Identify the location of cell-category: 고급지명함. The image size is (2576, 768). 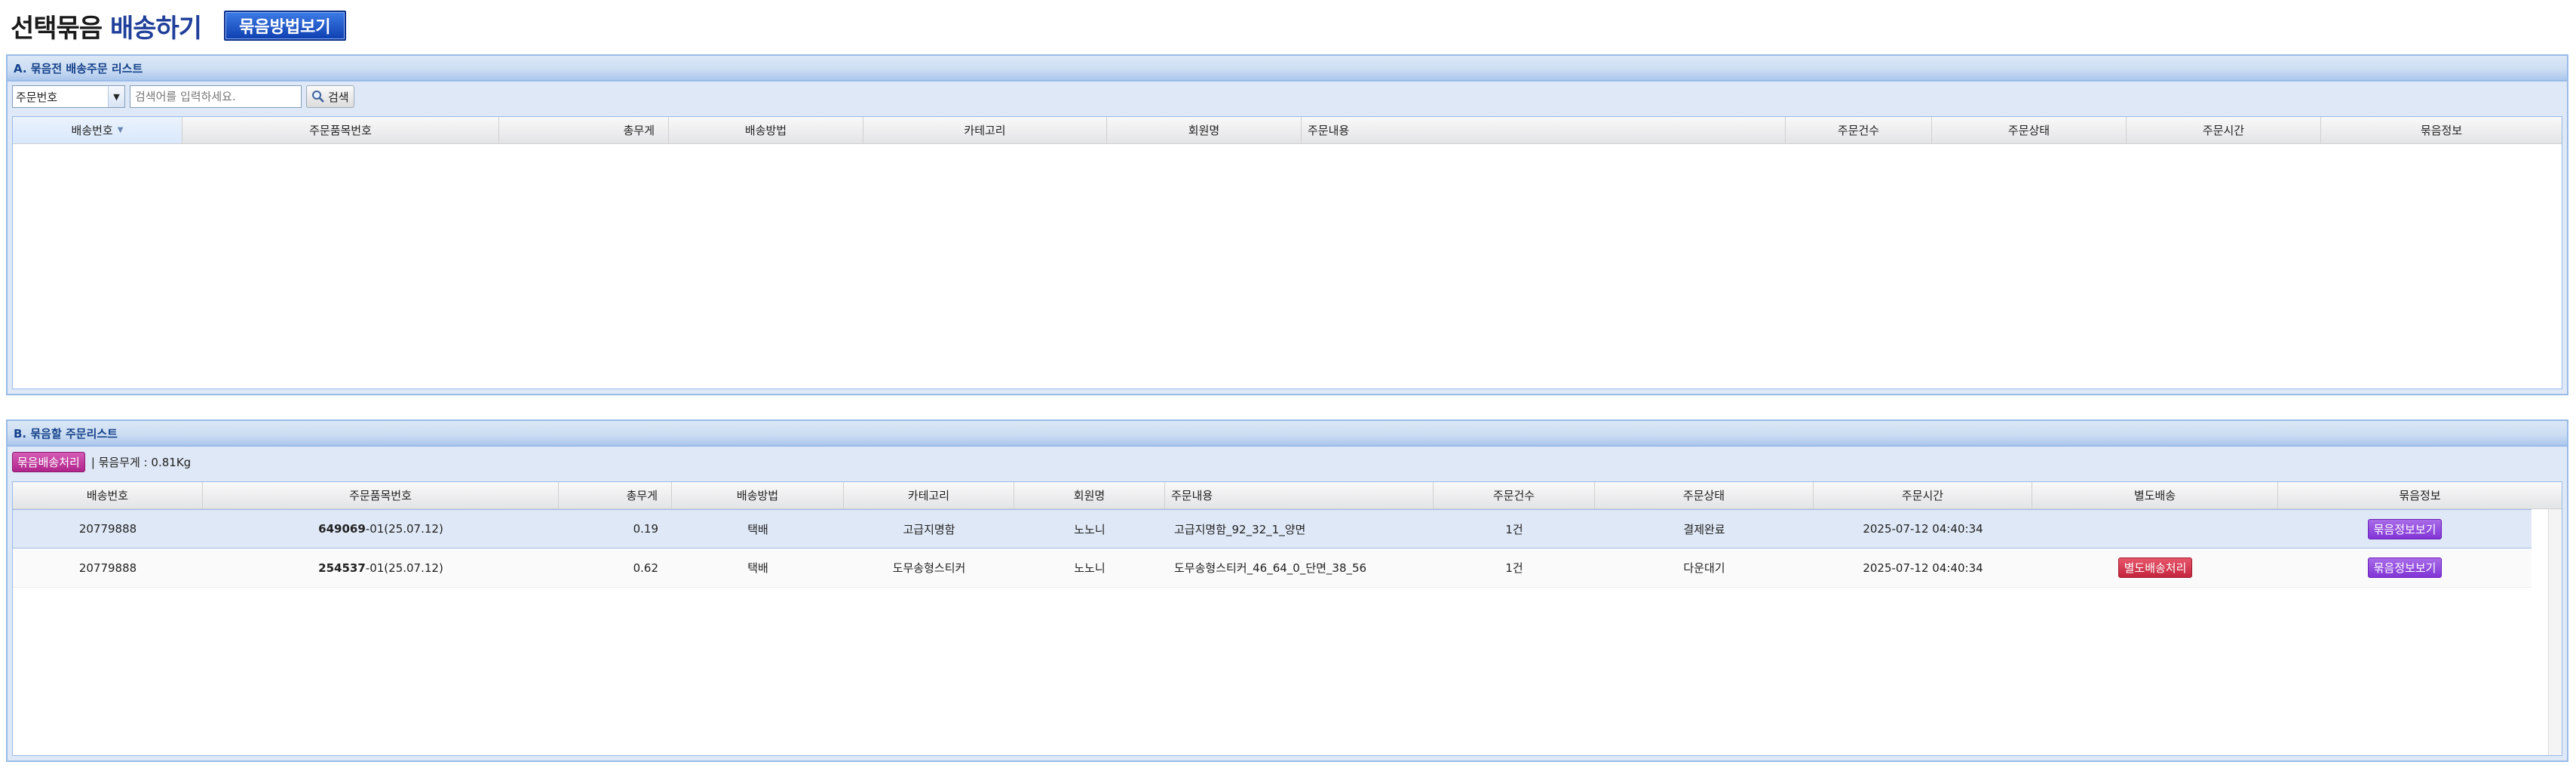
(929, 529).